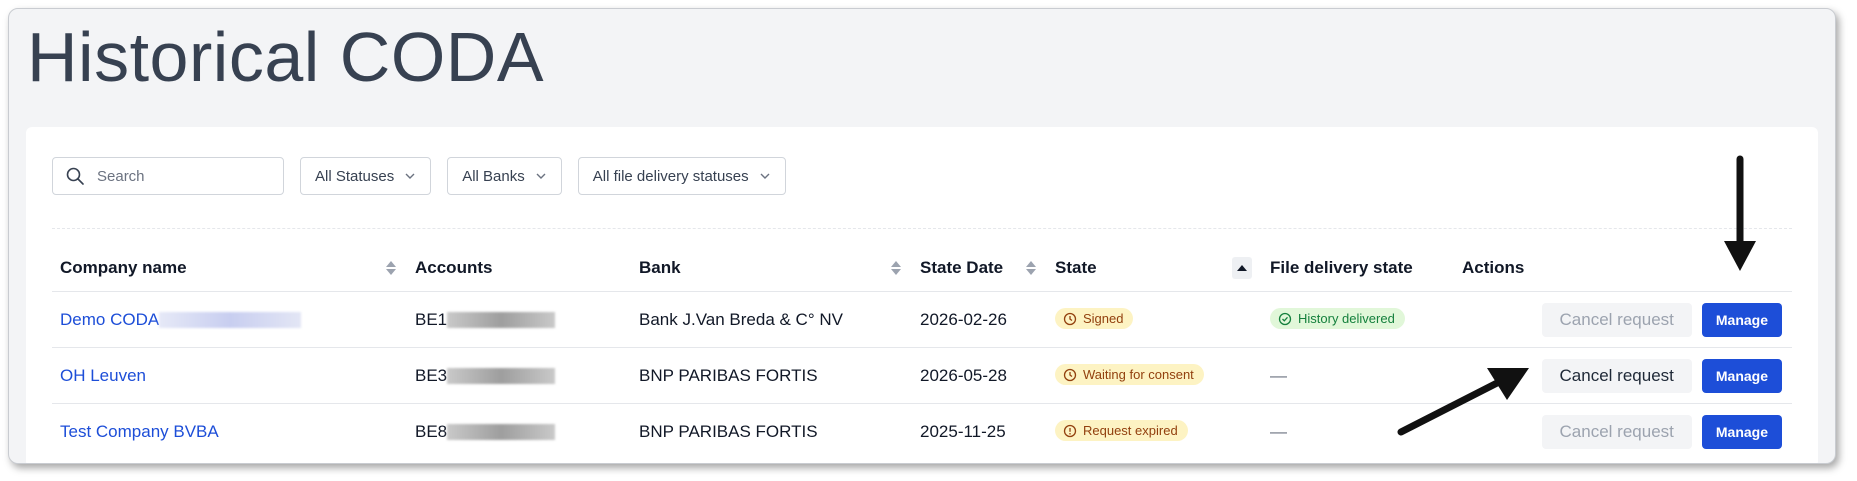 This screenshot has width=1857, height=481. Describe the element at coordinates (1242, 268) in the screenshot. I see `sort-ascending-icon` at that location.